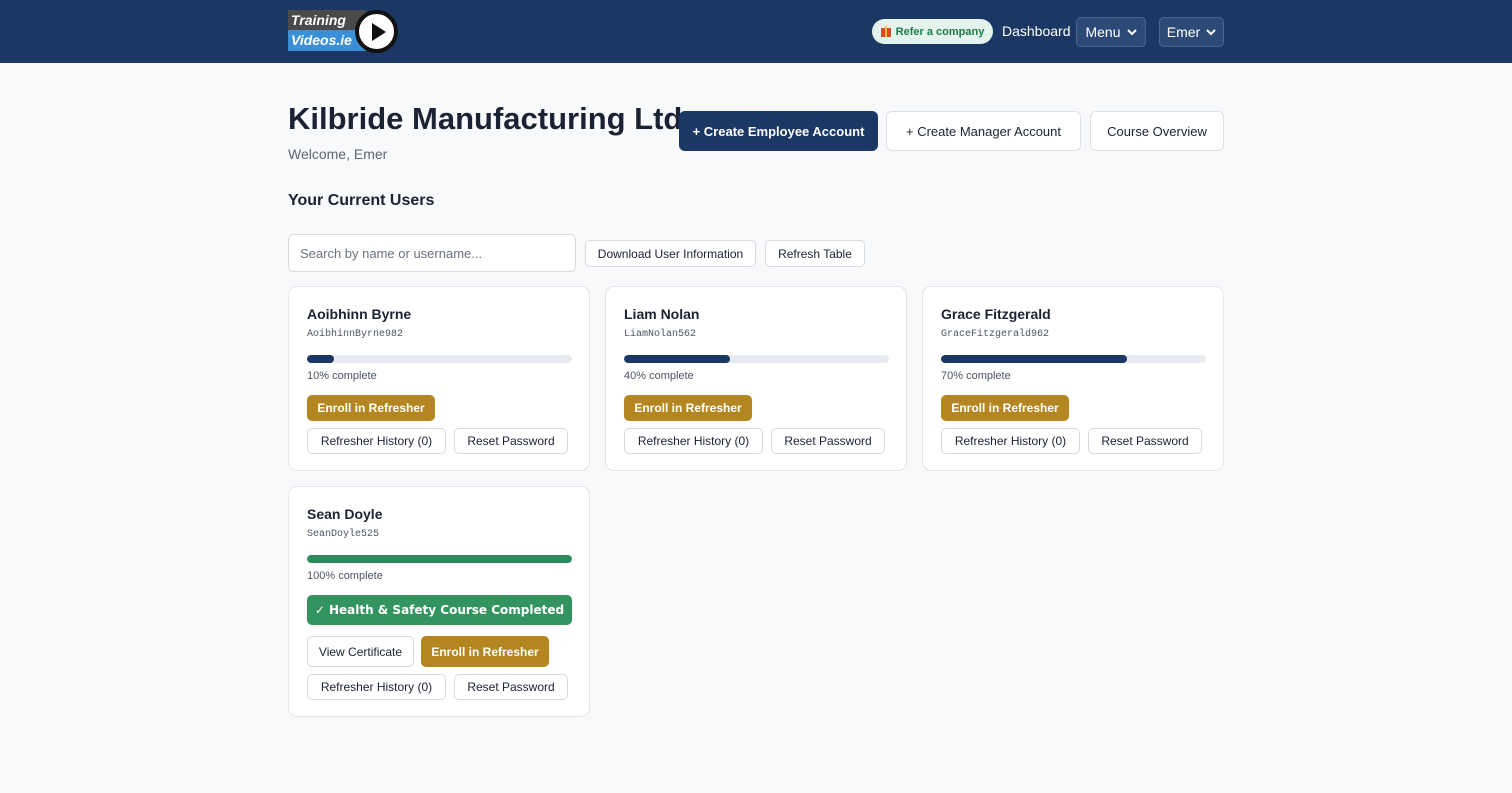 This screenshot has width=1512, height=793. What do you see at coordinates (360, 651) in the screenshot?
I see `view-certificate-button: View Certificate` at bounding box center [360, 651].